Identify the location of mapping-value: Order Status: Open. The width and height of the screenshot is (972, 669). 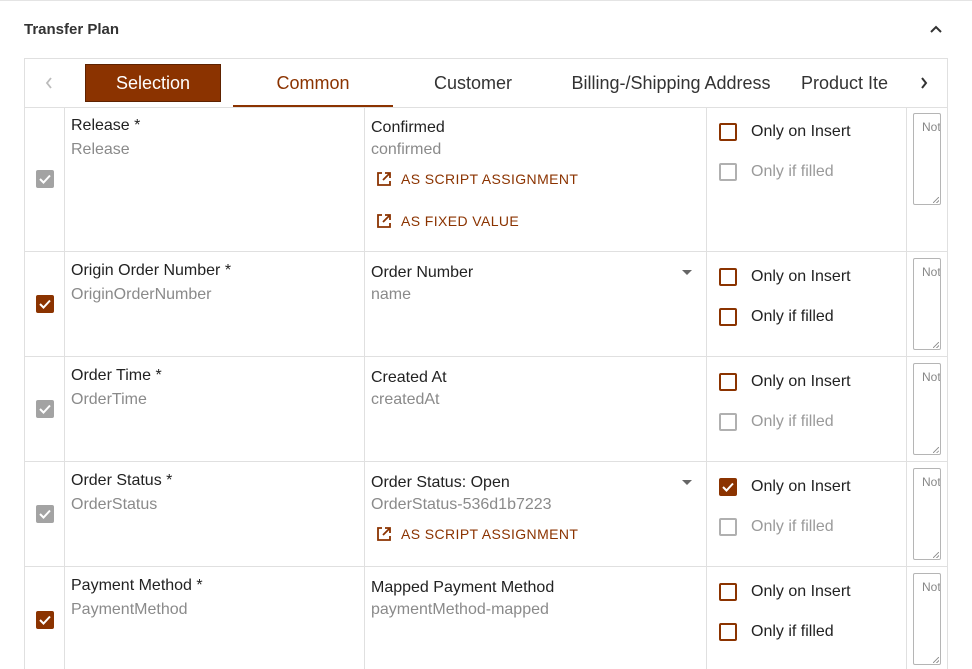
(440, 482).